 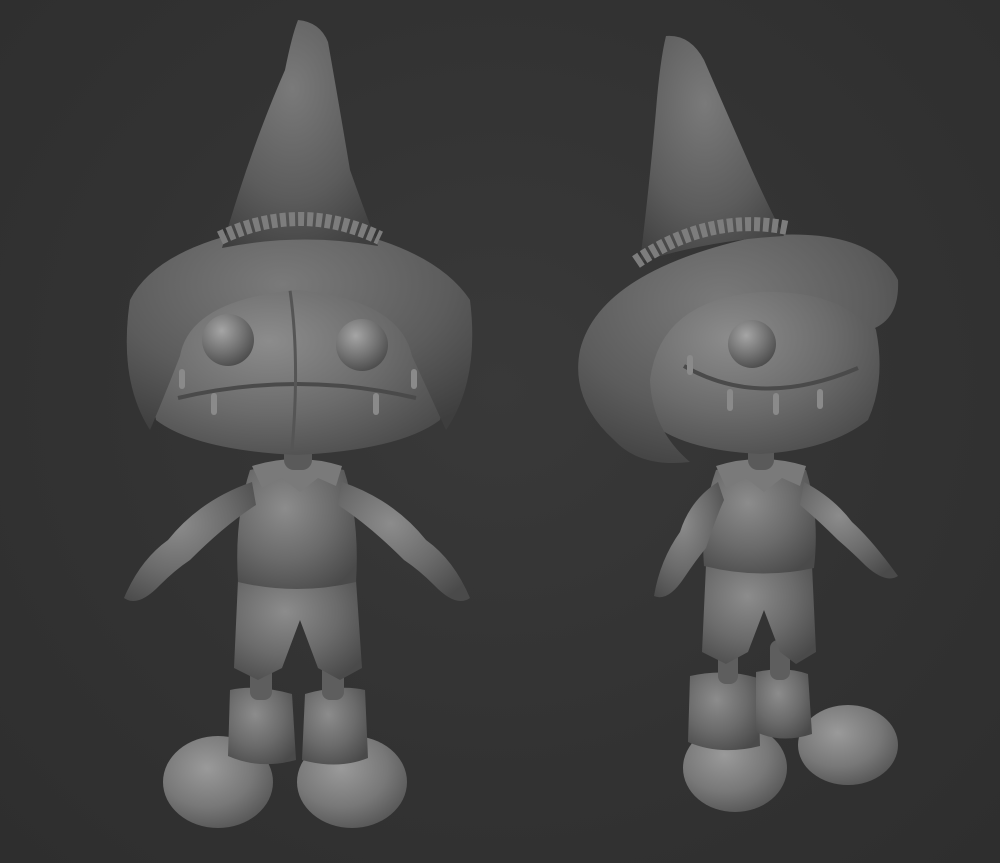 I want to click on right-eye, so click(x=362, y=345).